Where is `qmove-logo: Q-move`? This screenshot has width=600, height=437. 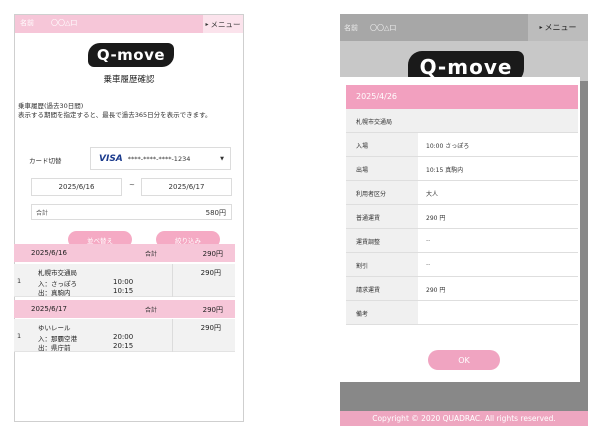
qmove-logo: Q-move is located at coordinates (131, 55).